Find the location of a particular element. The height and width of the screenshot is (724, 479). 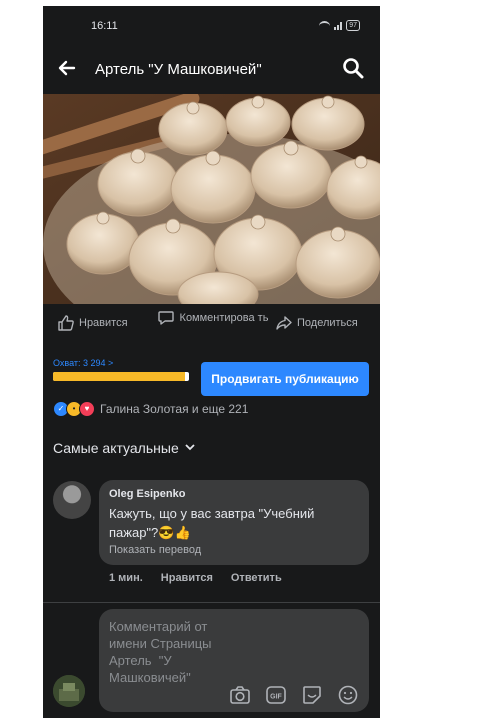

comment-like-link: Нравится is located at coordinates (187, 578).